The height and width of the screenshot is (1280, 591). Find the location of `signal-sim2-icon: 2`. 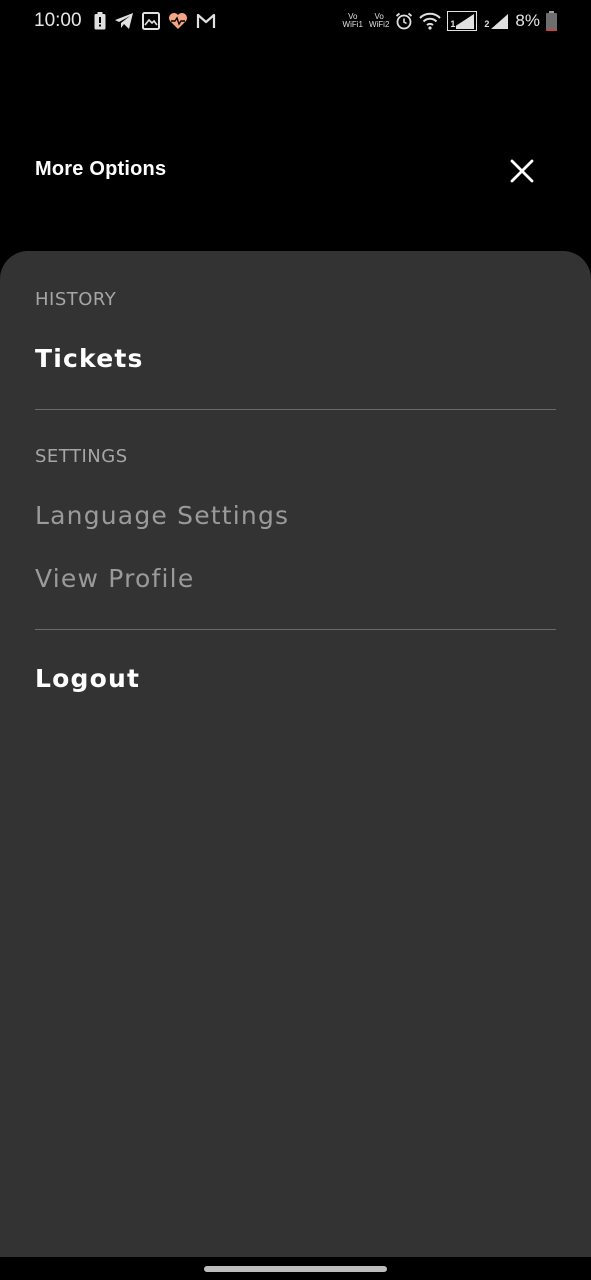

signal-sim2-icon: 2 is located at coordinates (496, 21).